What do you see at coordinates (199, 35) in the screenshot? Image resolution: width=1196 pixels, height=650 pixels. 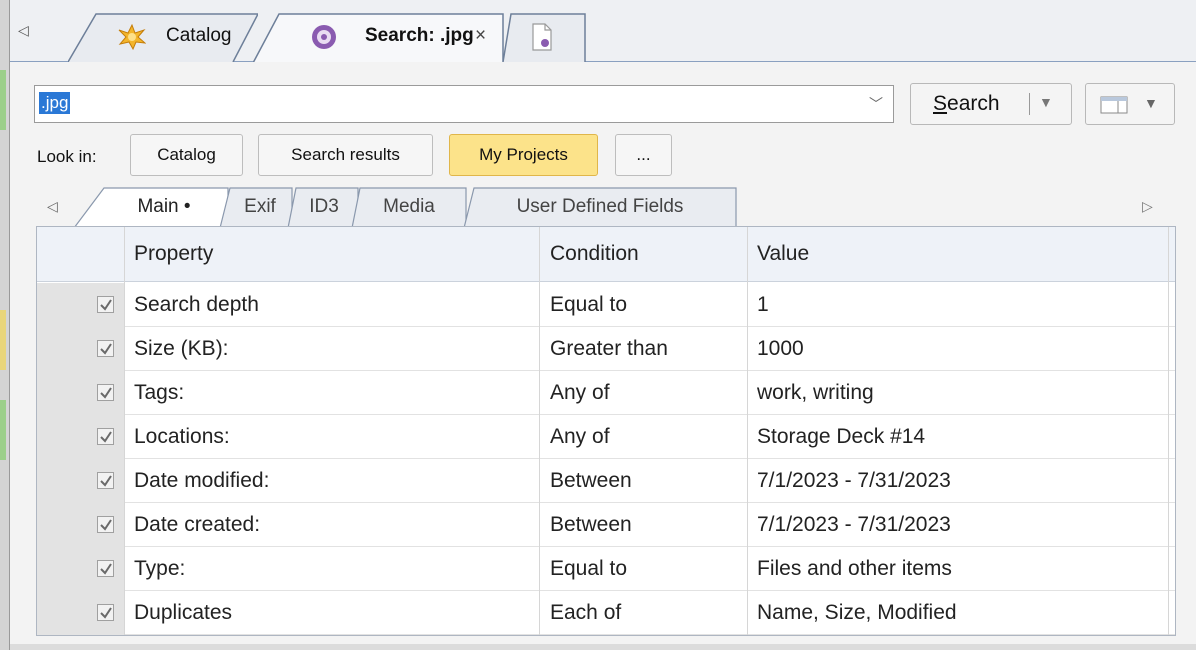 I see `tab-catalog-label: Catalog` at bounding box center [199, 35].